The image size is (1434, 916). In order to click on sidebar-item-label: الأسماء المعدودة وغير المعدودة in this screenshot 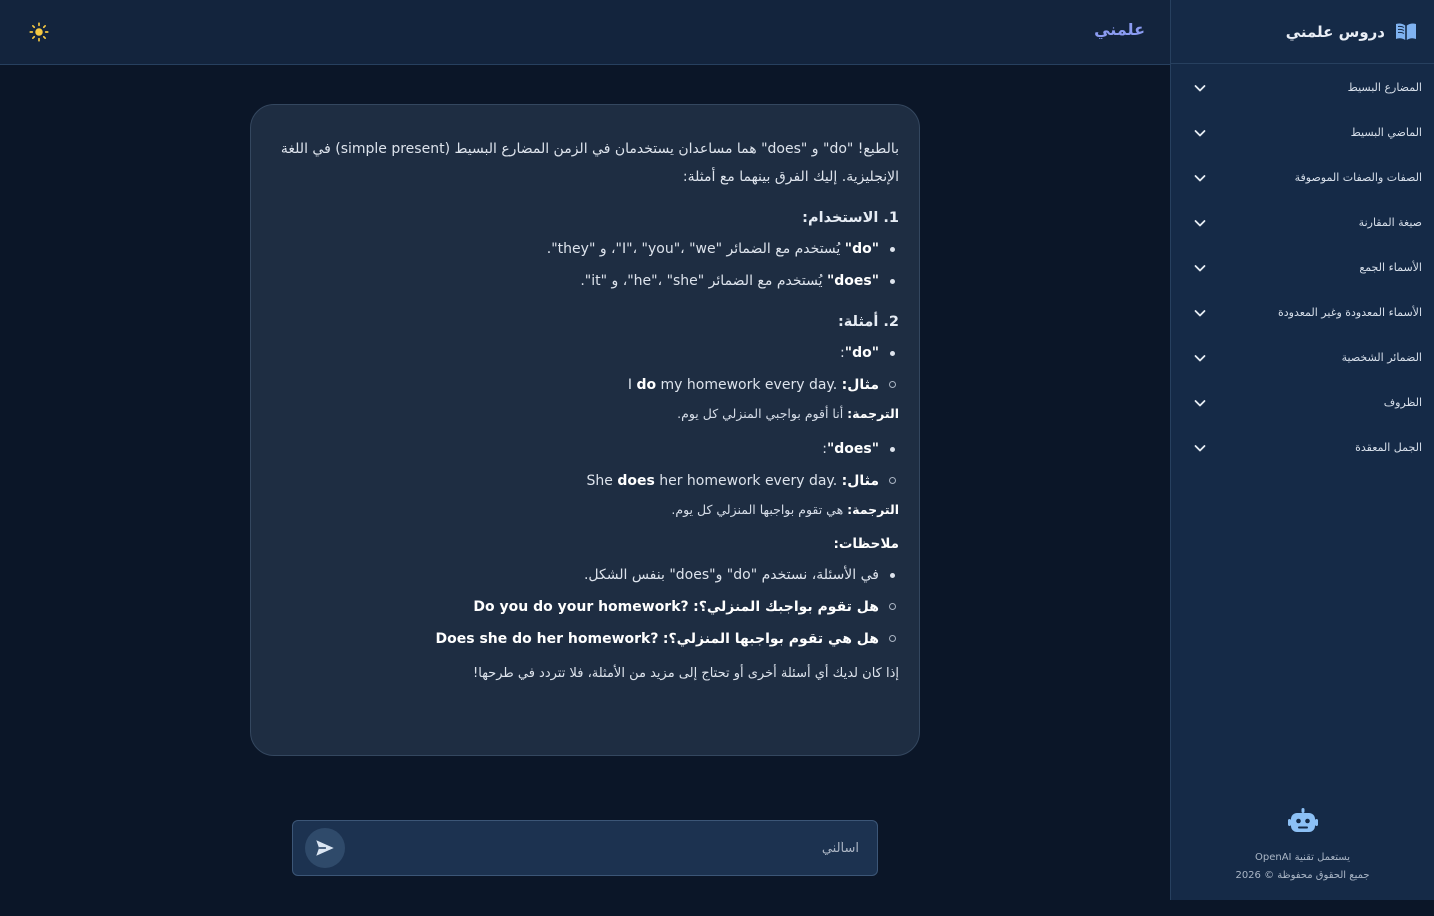, I will do `click(1349, 312)`.